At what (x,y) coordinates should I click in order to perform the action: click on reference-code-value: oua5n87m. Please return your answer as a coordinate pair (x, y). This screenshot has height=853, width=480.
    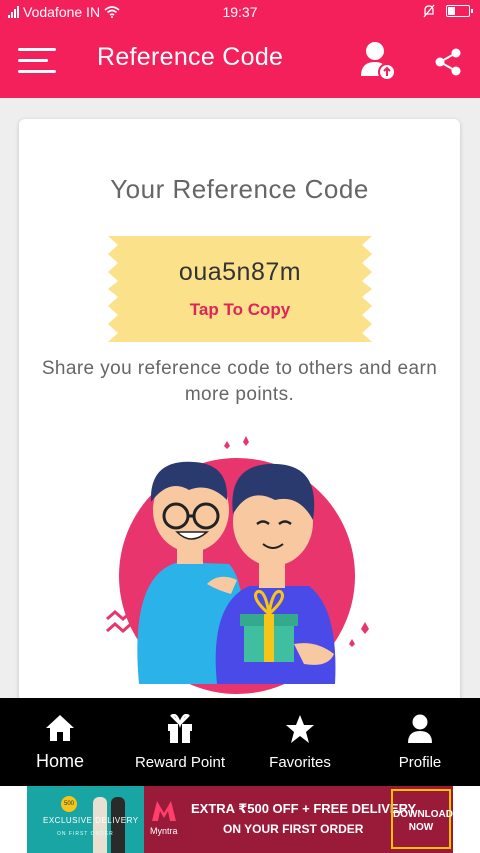
    Looking at the image, I should click on (240, 272).